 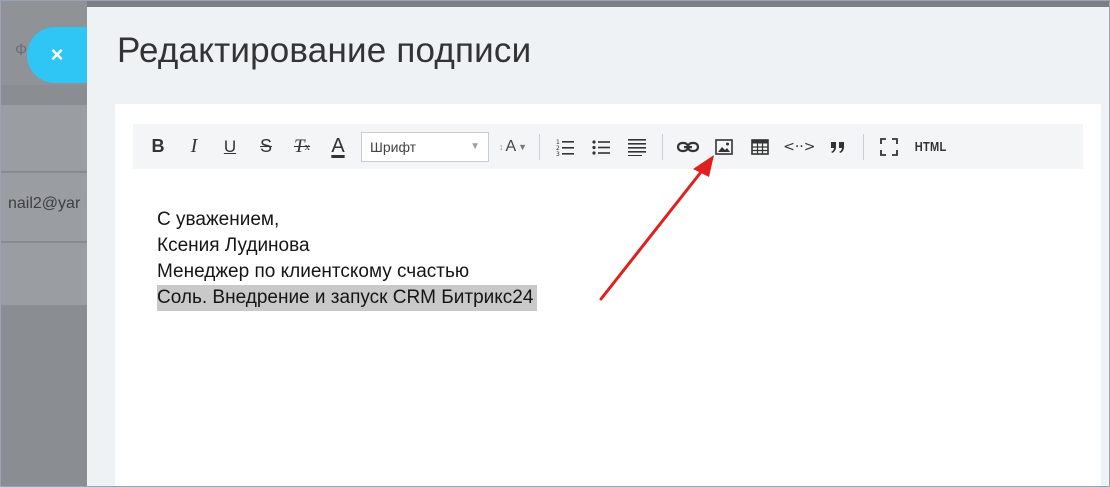 I want to click on font-family-select: Шрифт ▼, so click(x=425, y=146).